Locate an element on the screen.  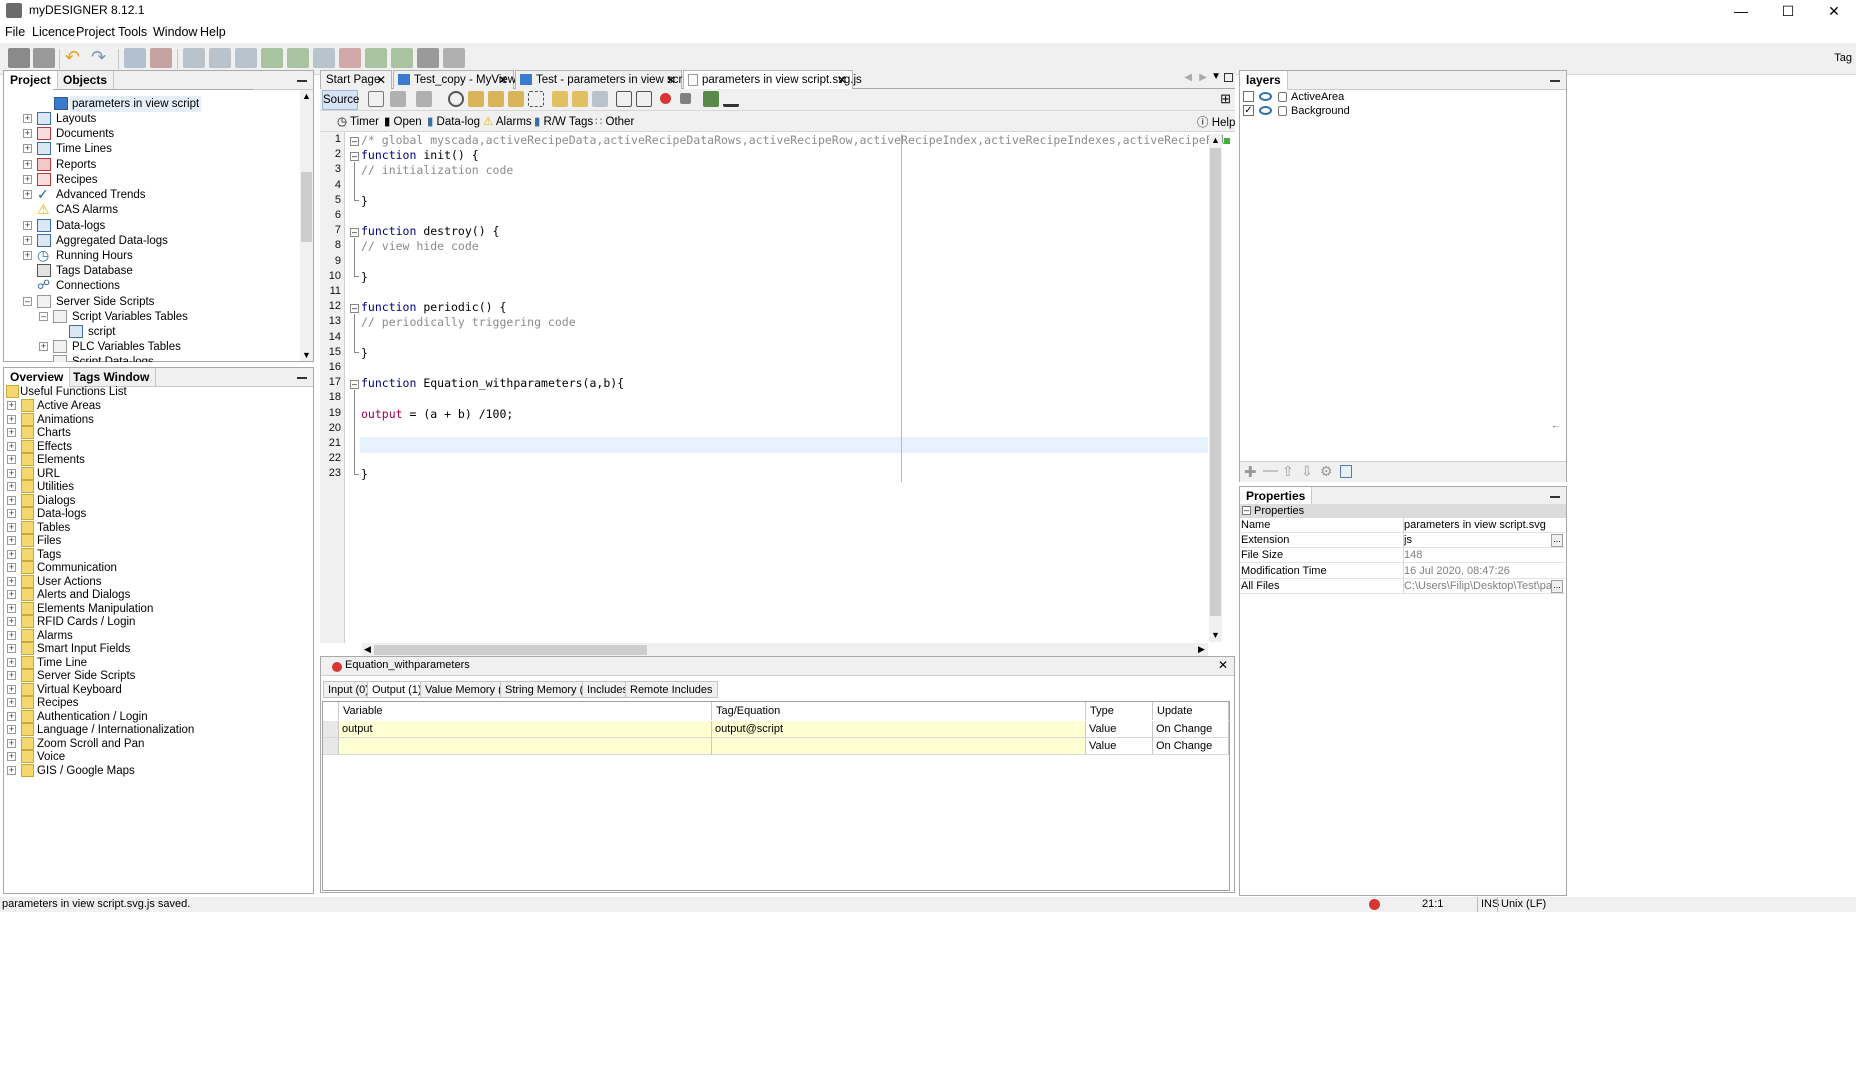
tab-project: Project is located at coordinates (31, 80).